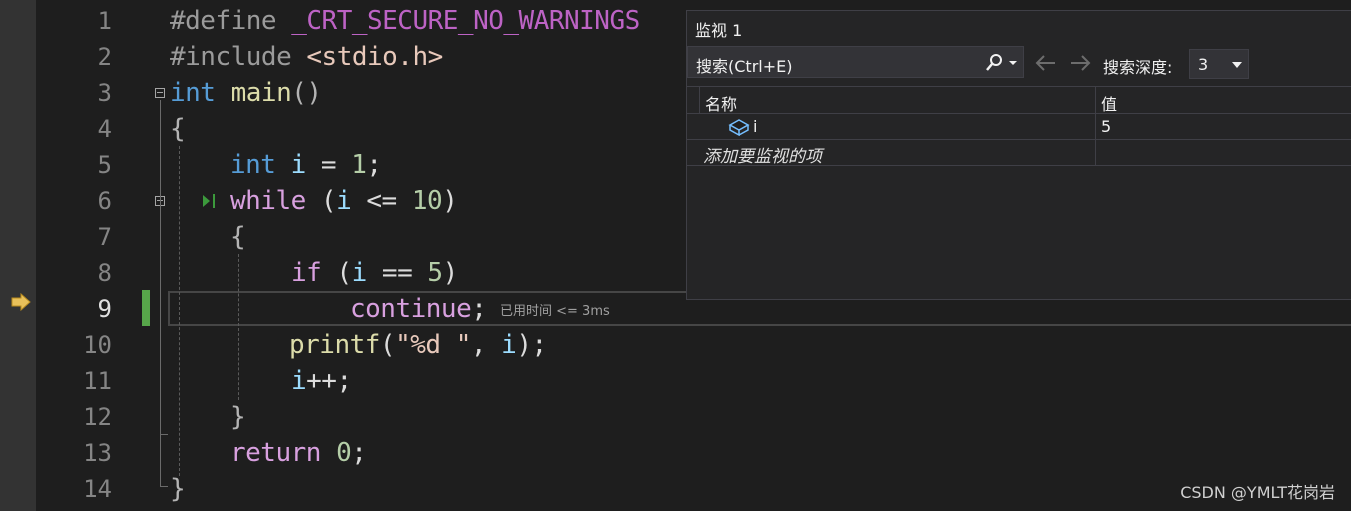 The width and height of the screenshot is (1351, 511). Describe the element at coordinates (76, 255) in the screenshot. I see `line-number-gutter: 1 2 3 4 5 6 7 8 9 10 11 12 13 14` at that location.